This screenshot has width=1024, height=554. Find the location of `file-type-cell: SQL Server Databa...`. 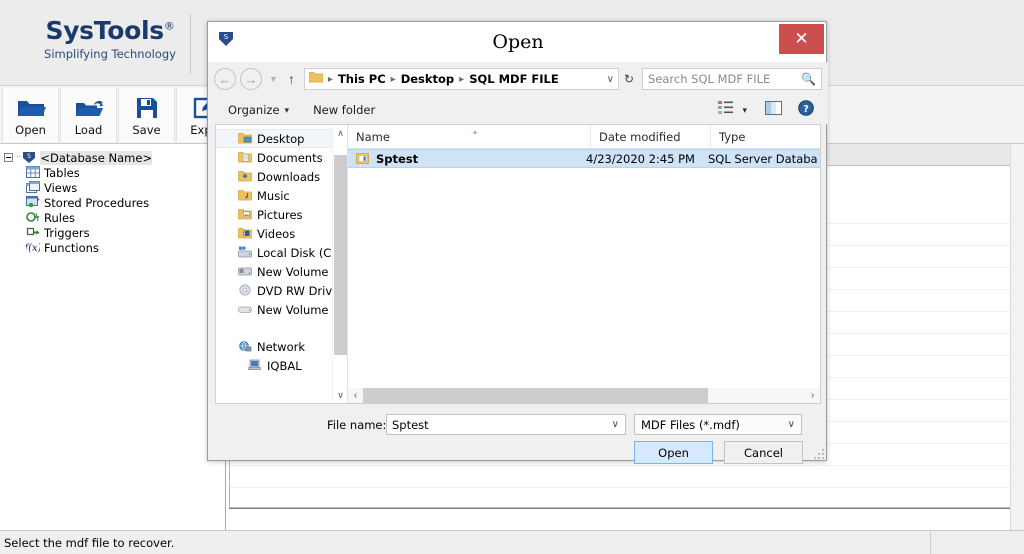

file-type-cell: SQL Server Databa... is located at coordinates (763, 158).